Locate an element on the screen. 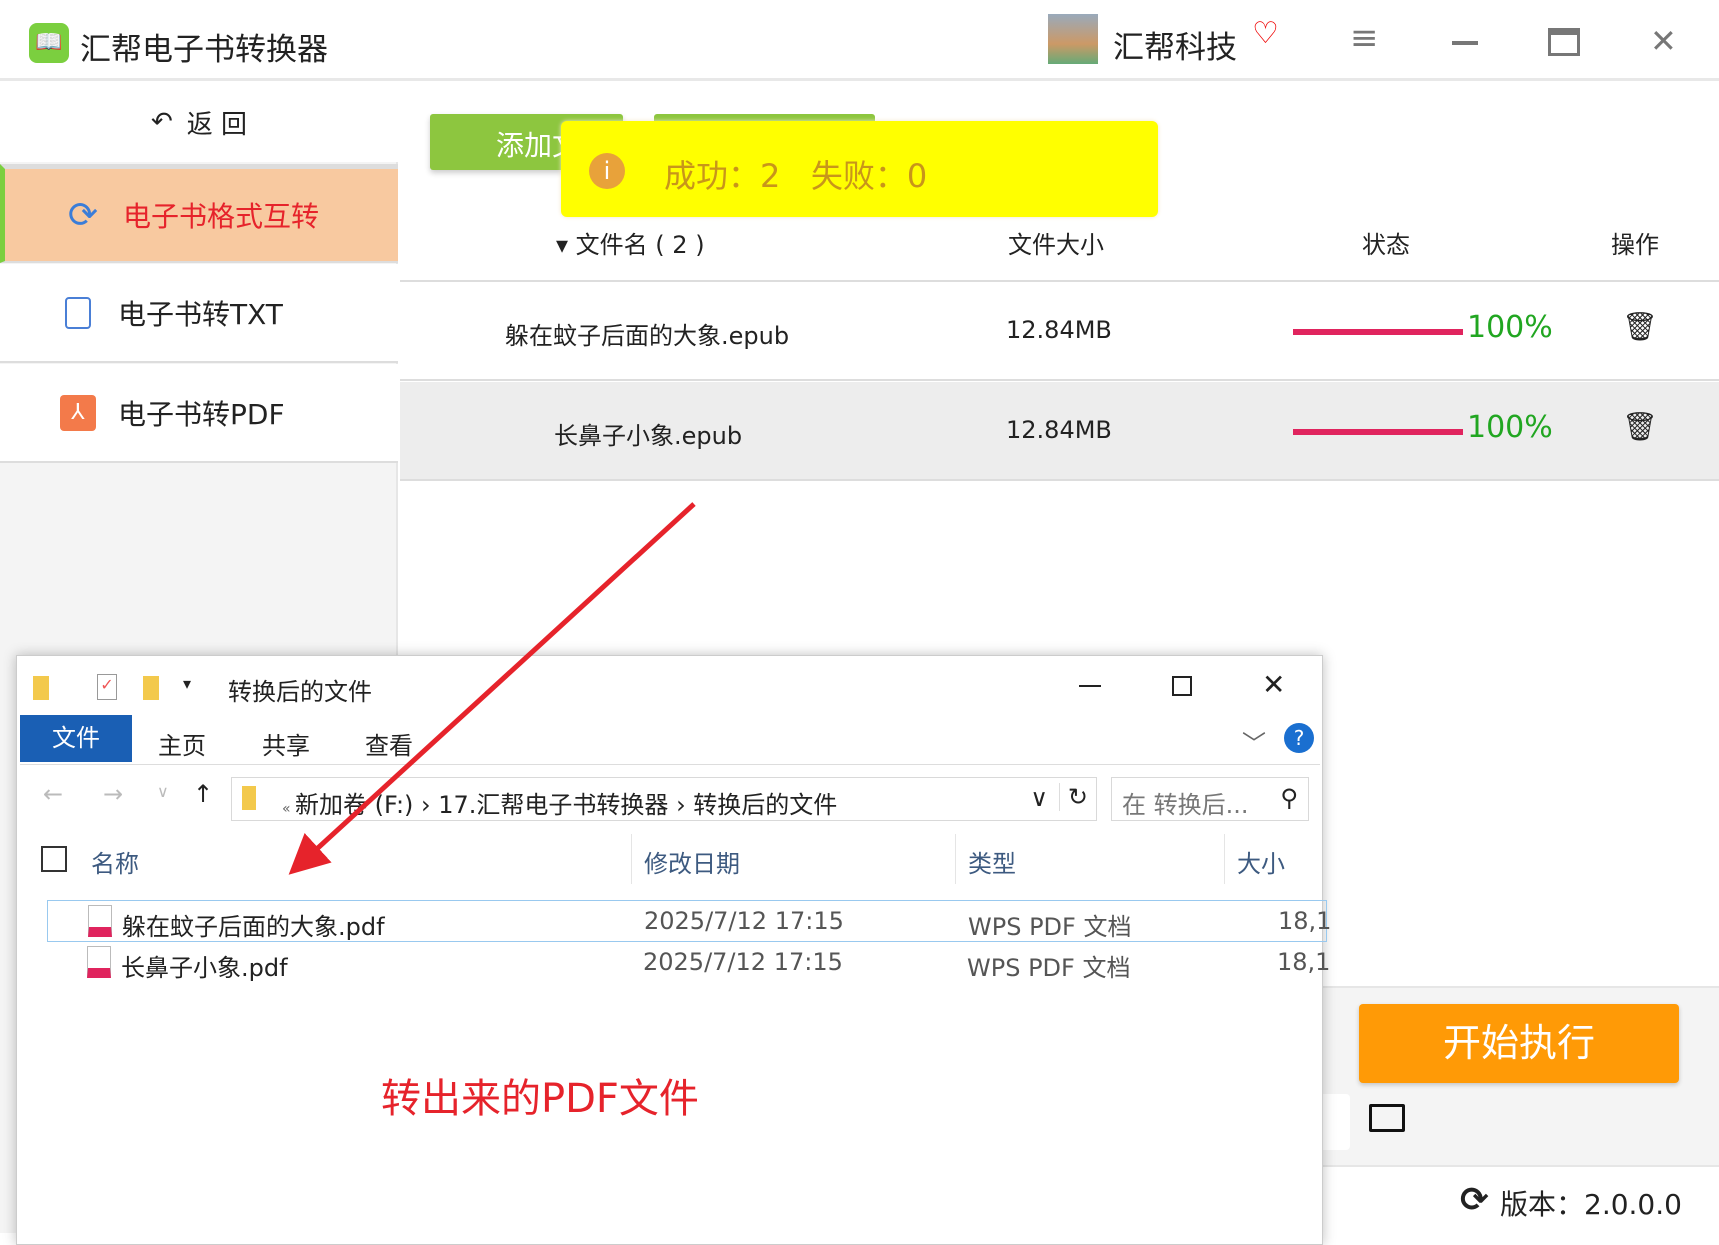 The width and height of the screenshot is (1719, 1245). annotation-arrow is located at coordinates (492, 688).